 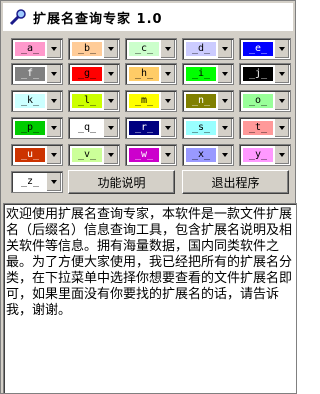 I want to click on exit-button: 退出程序, so click(x=235, y=182).